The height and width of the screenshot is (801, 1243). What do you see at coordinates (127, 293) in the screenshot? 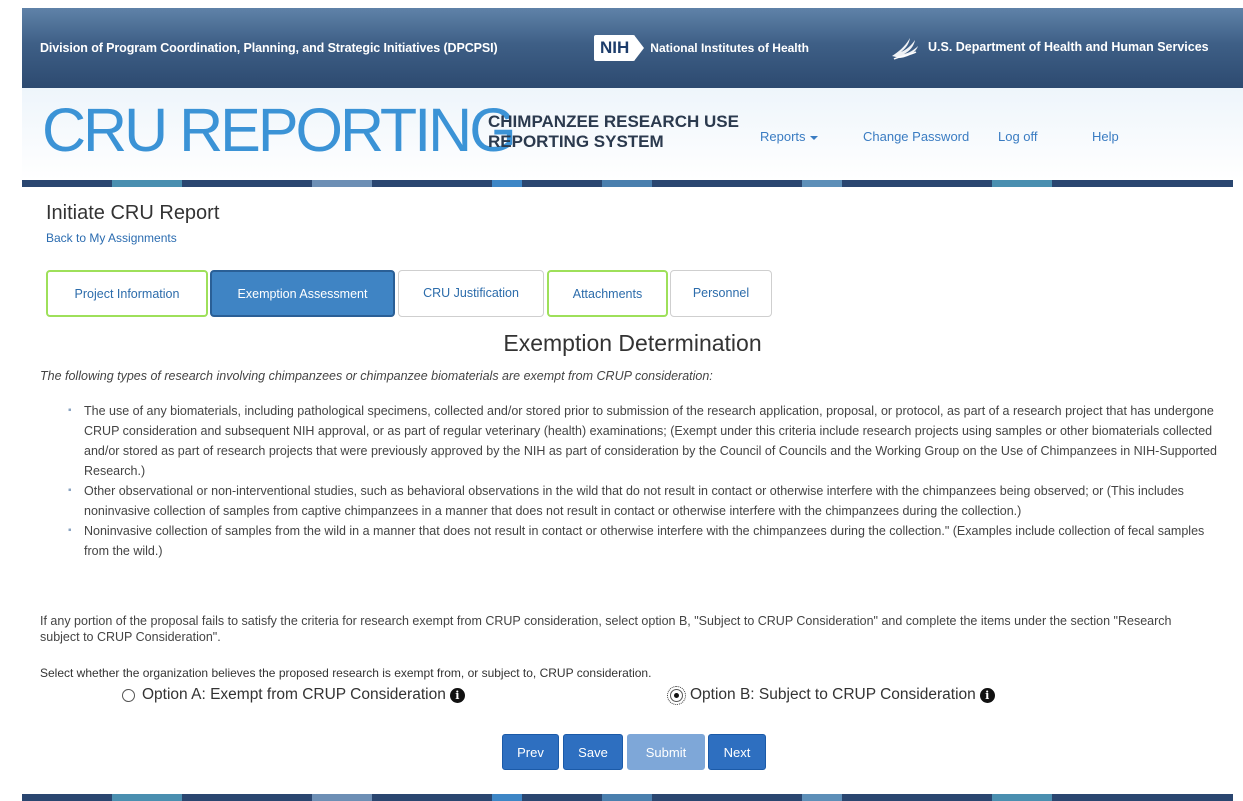
I see `tab-project-information: Project Information` at bounding box center [127, 293].